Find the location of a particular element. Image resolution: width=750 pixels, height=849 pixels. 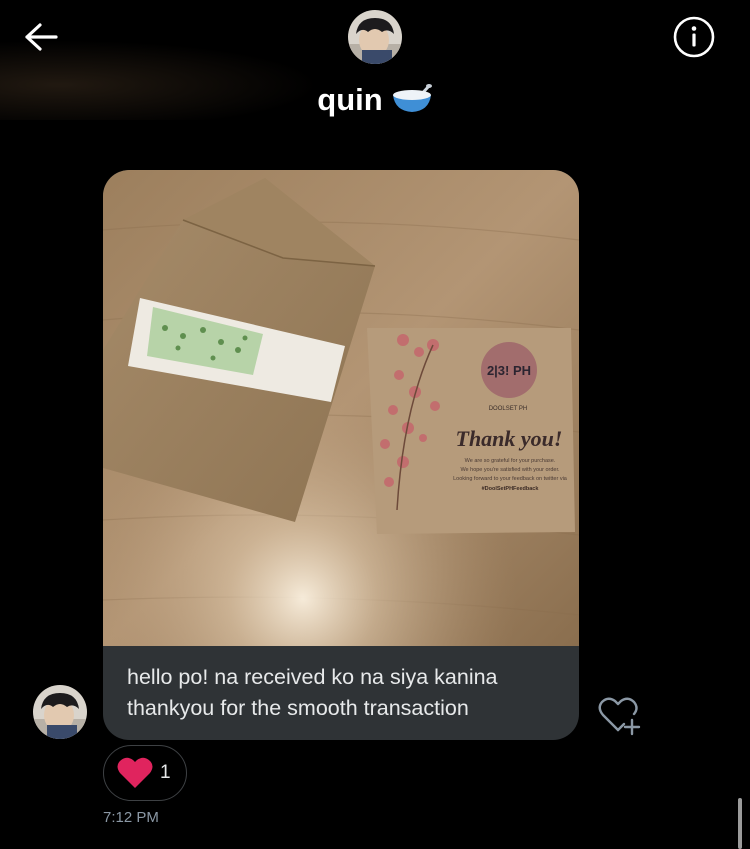

contact-name: quin is located at coordinates (375, 101).